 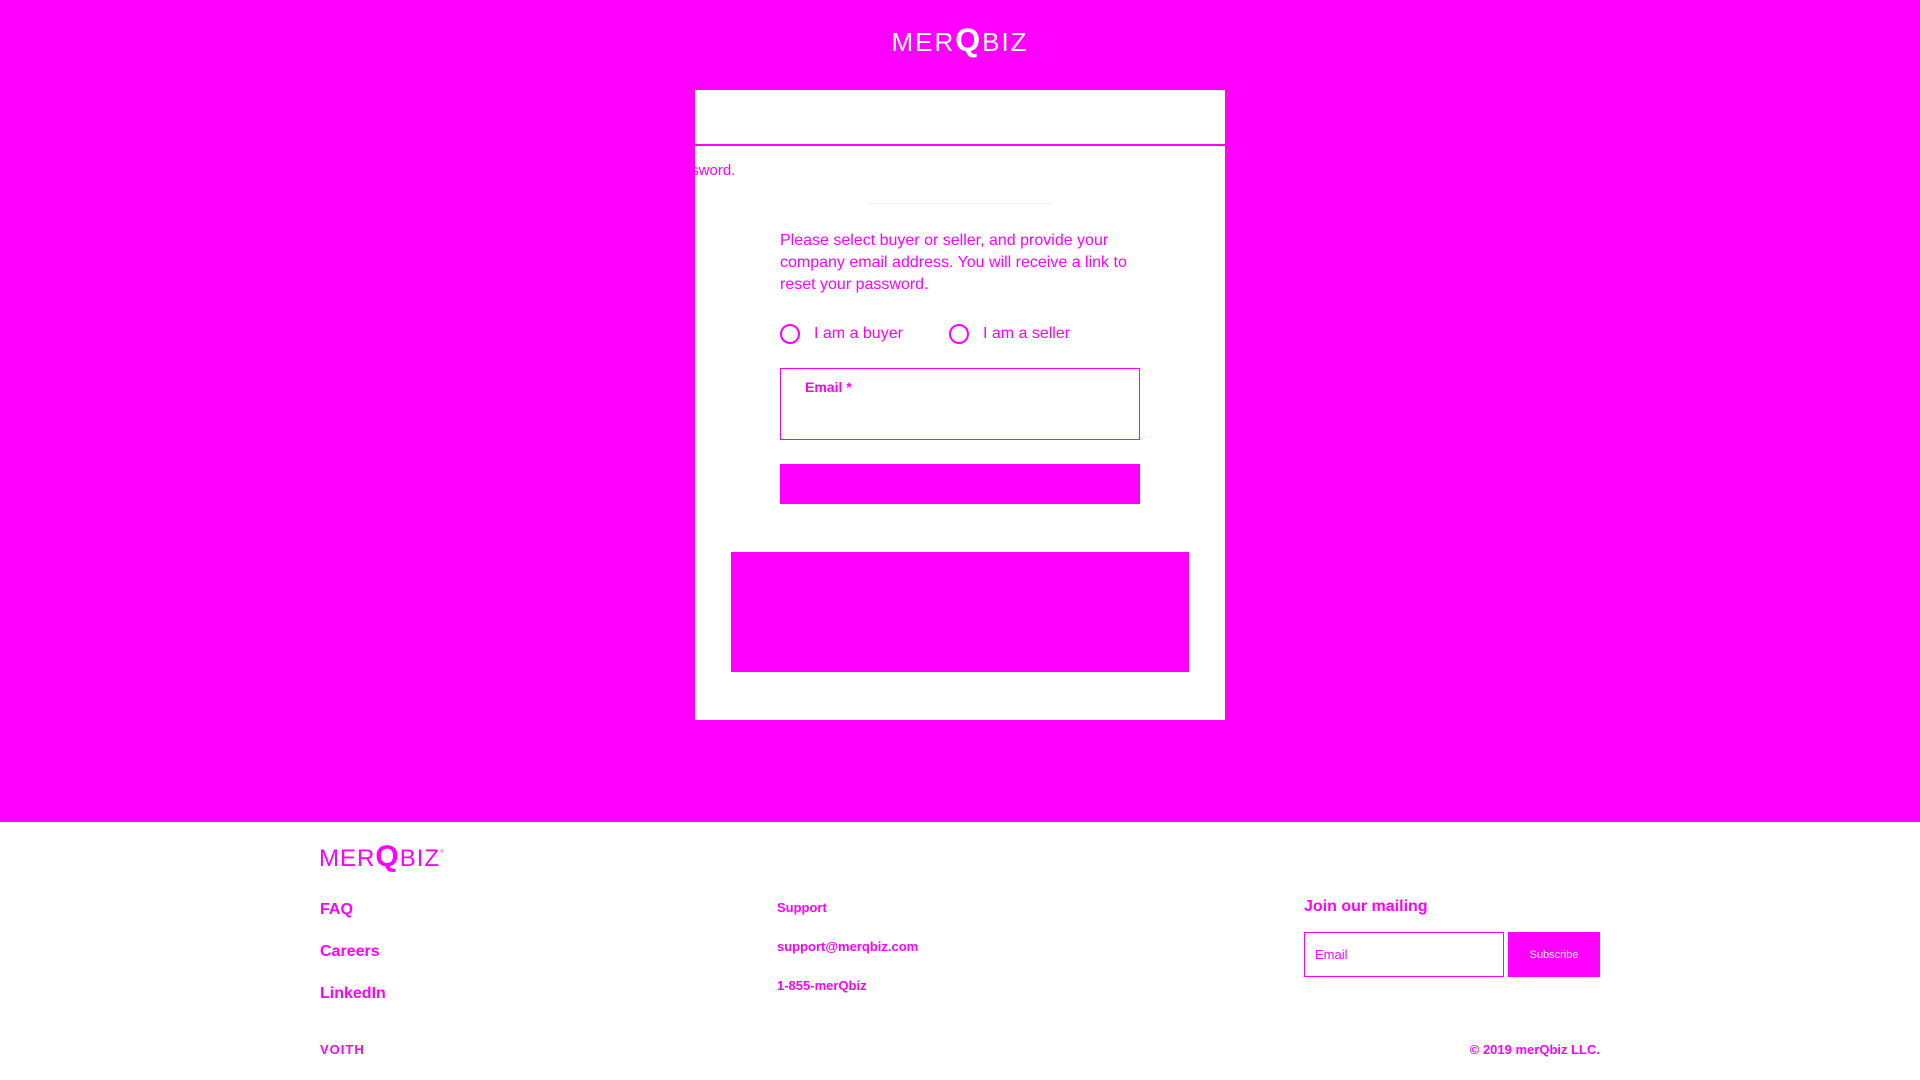 I want to click on footer-logo-suffix: BIZ, so click(x=420, y=858).